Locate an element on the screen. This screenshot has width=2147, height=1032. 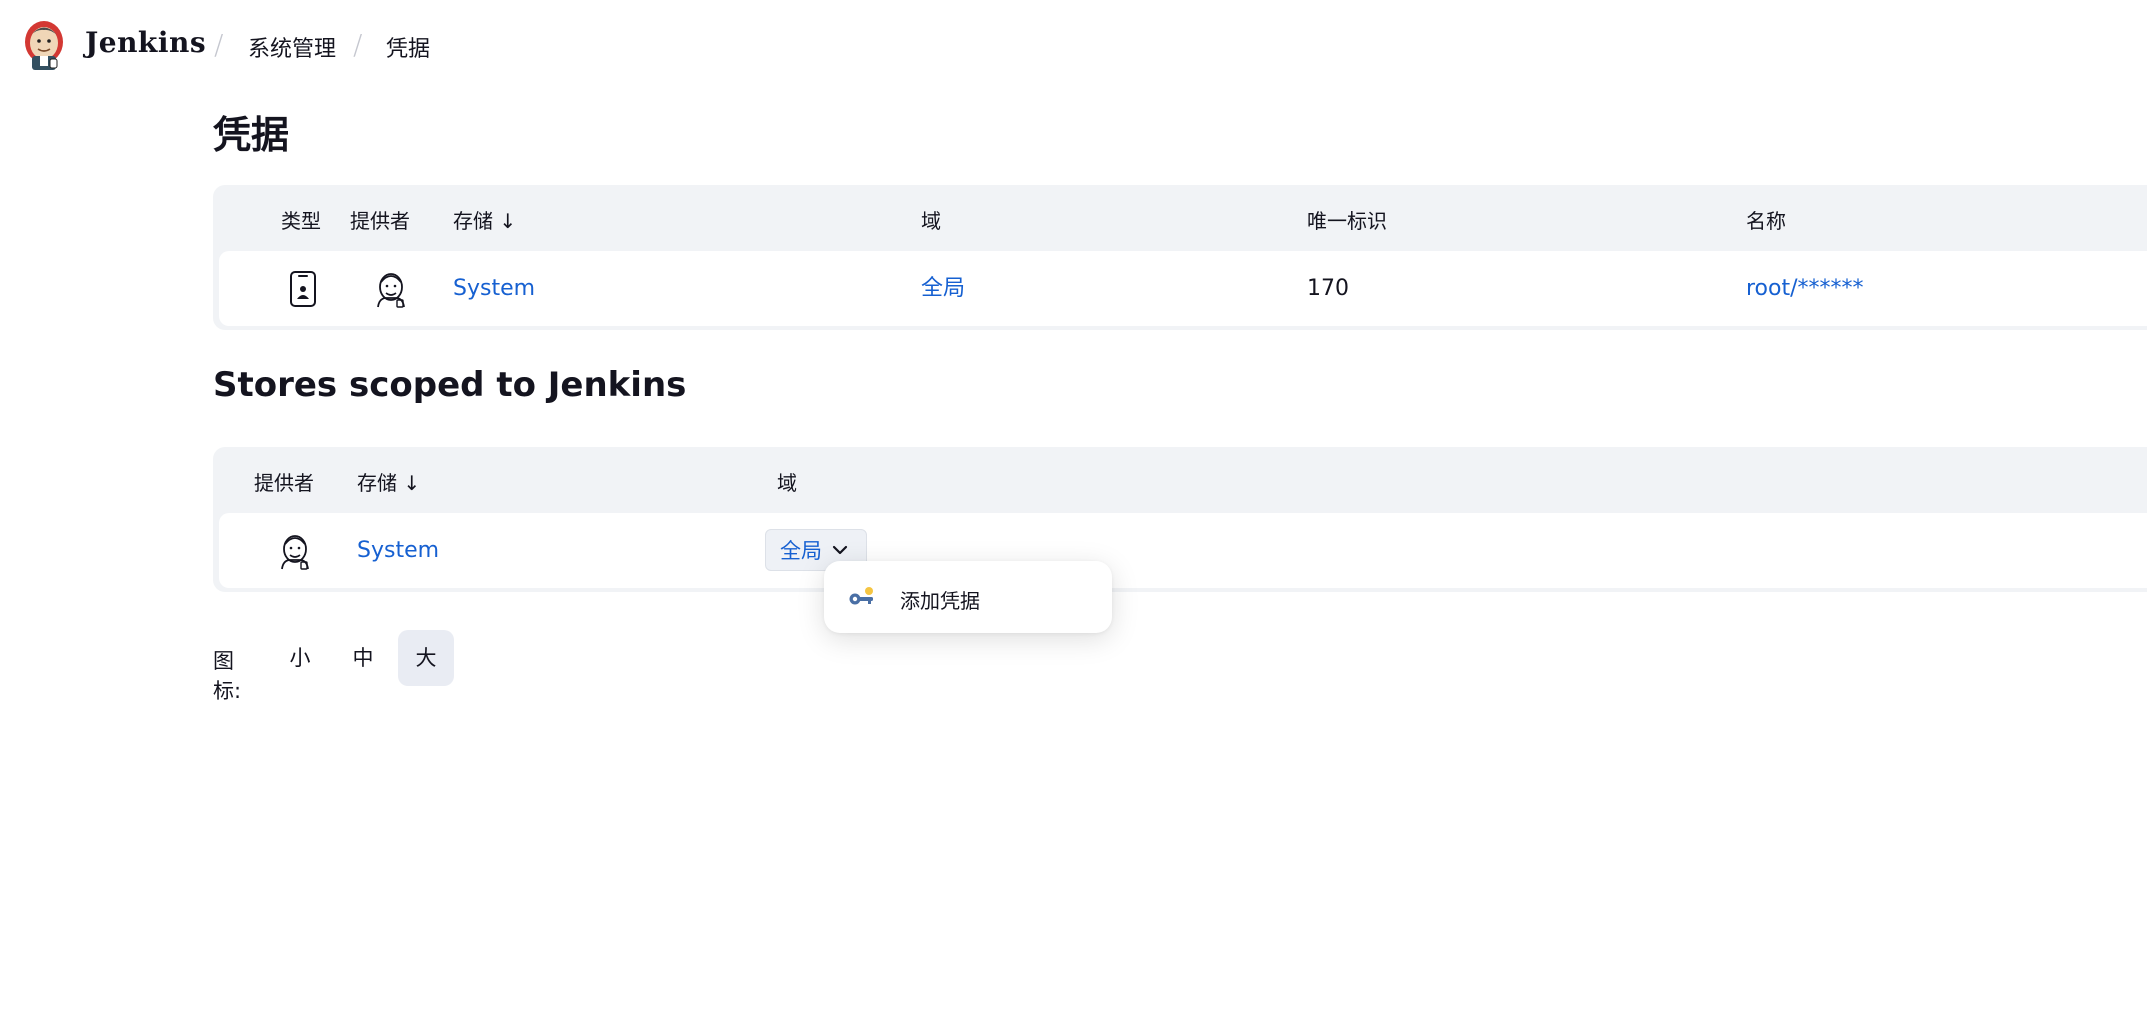
breadcrumb-system-admin: 系统管理 is located at coordinates (292, 47).